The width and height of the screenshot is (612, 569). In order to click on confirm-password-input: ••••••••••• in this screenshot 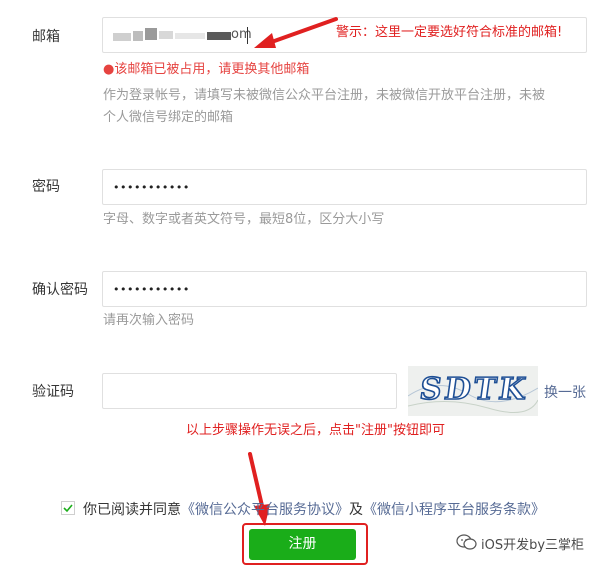, I will do `click(344, 289)`.